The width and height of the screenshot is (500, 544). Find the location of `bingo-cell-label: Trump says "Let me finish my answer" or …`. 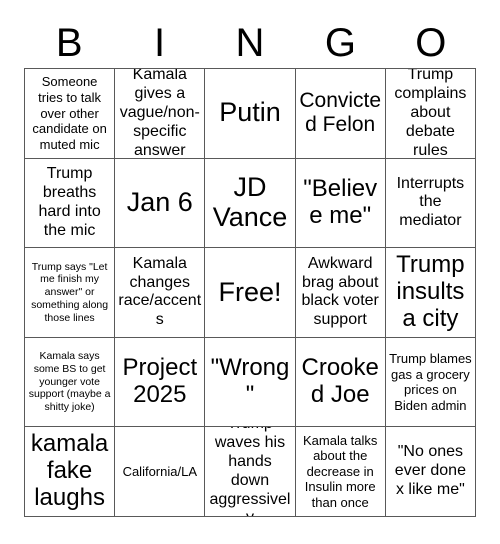

bingo-cell-label: Trump says "Let me finish my answer" or … is located at coordinates (70, 292).